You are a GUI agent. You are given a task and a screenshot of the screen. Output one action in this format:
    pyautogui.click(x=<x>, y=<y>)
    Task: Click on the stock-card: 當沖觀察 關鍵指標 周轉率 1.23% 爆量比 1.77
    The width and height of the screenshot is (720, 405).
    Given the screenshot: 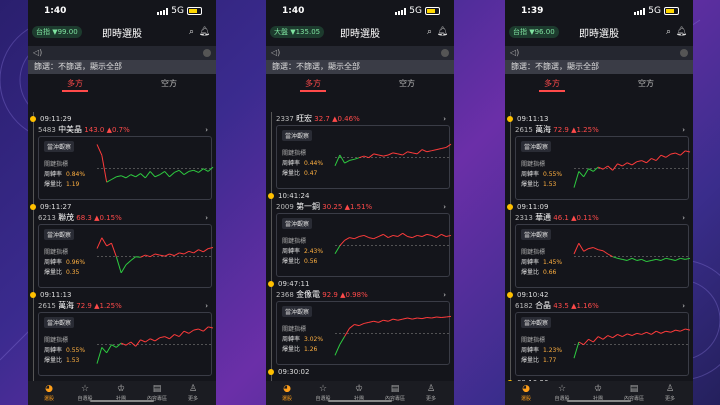 What is the action you would take?
    pyautogui.click(x=603, y=344)
    